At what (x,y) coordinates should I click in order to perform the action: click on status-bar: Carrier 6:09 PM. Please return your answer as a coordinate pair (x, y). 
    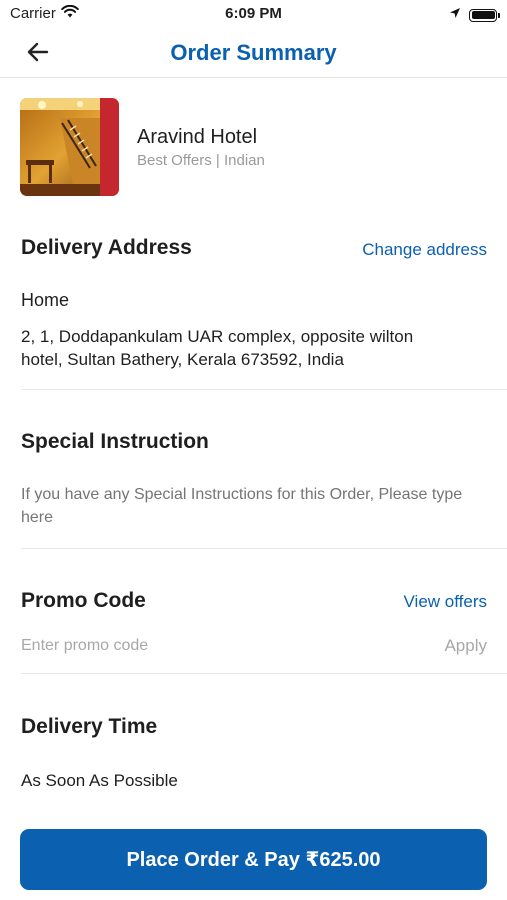
    Looking at the image, I should click on (253, 15).